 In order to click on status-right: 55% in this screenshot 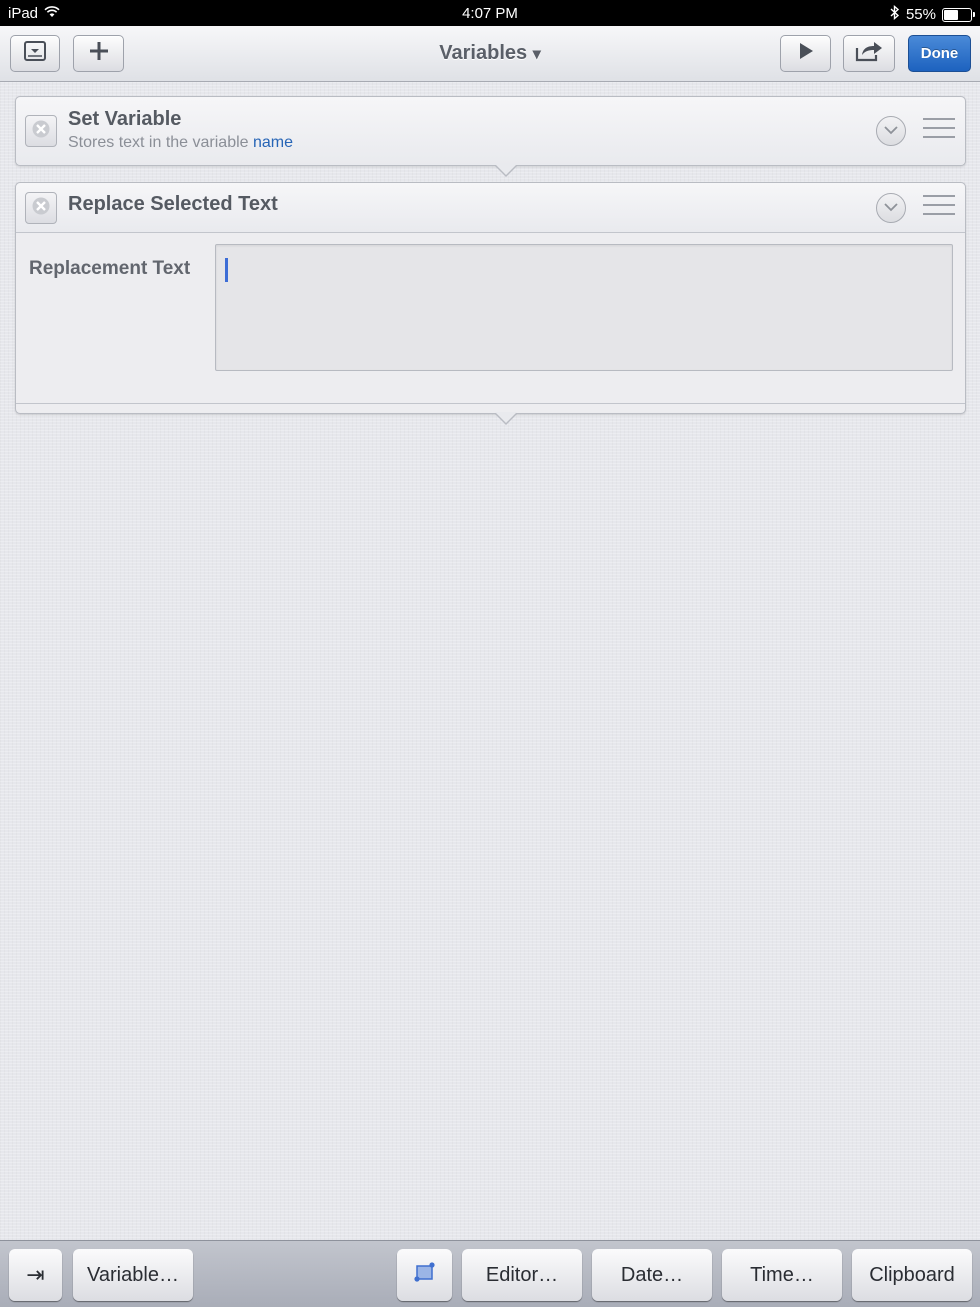, I will do `click(932, 14)`.